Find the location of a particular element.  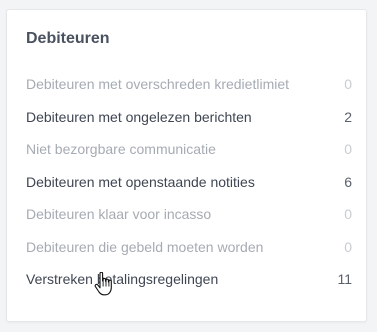

list-item-label: Verstreken betalingsregelingen is located at coordinates (122, 279).